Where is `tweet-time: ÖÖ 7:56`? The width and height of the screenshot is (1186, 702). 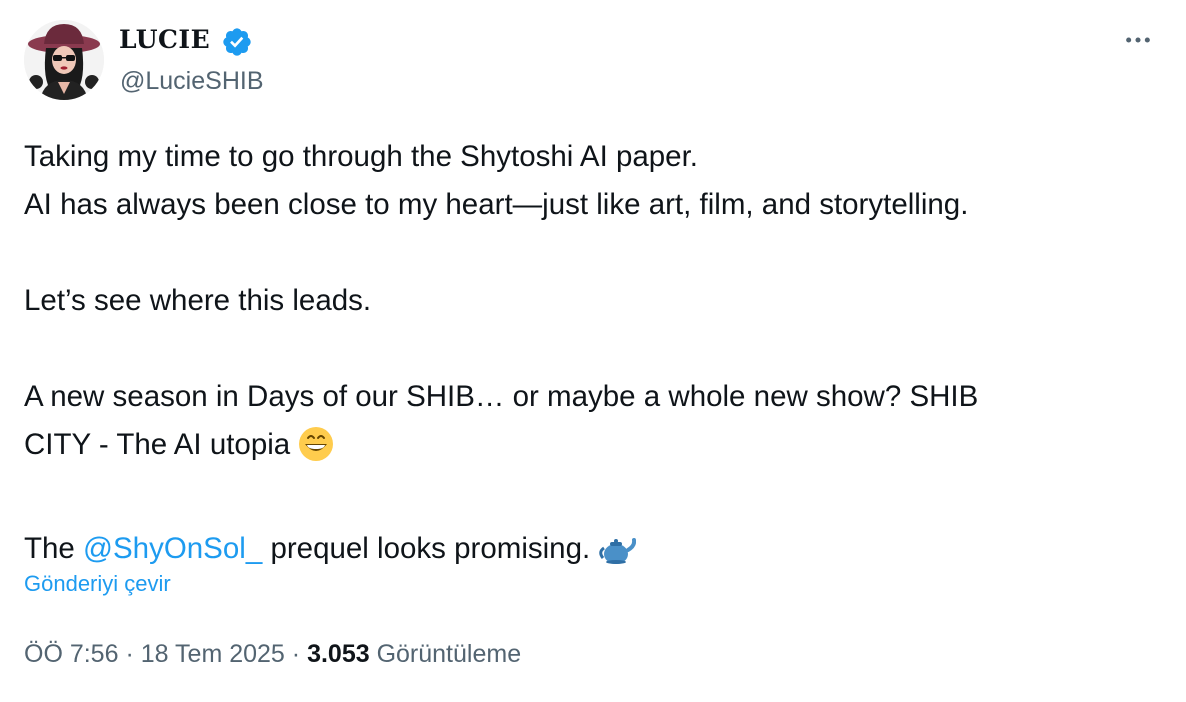 tweet-time: ÖÖ 7:56 is located at coordinates (71, 654).